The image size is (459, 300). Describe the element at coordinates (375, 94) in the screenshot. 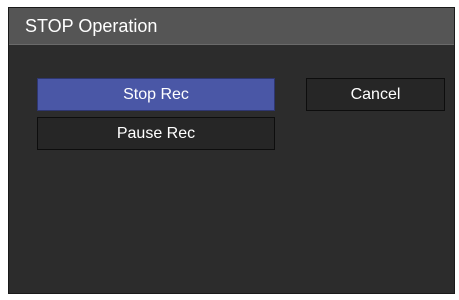

I see `cancel-button: Cancel` at that location.